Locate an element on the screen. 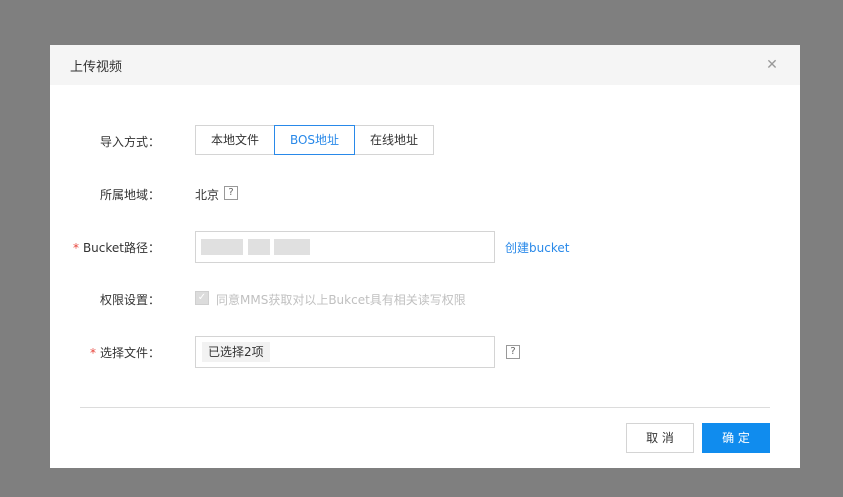 Image resolution: width=843 pixels, height=497 pixels. create-bucket-link: 创建bucket is located at coordinates (537, 247).